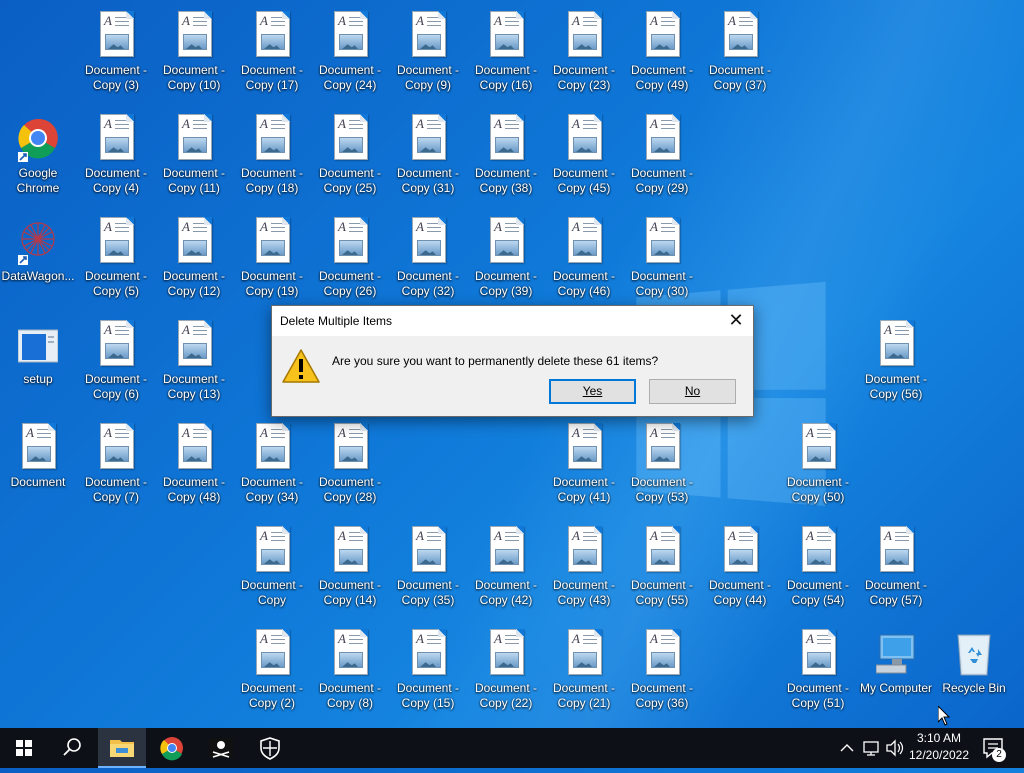 Image resolution: width=1024 pixels, height=773 pixels. I want to click on taskbar: 3:10 AM 12/20/2022, so click(512, 748).